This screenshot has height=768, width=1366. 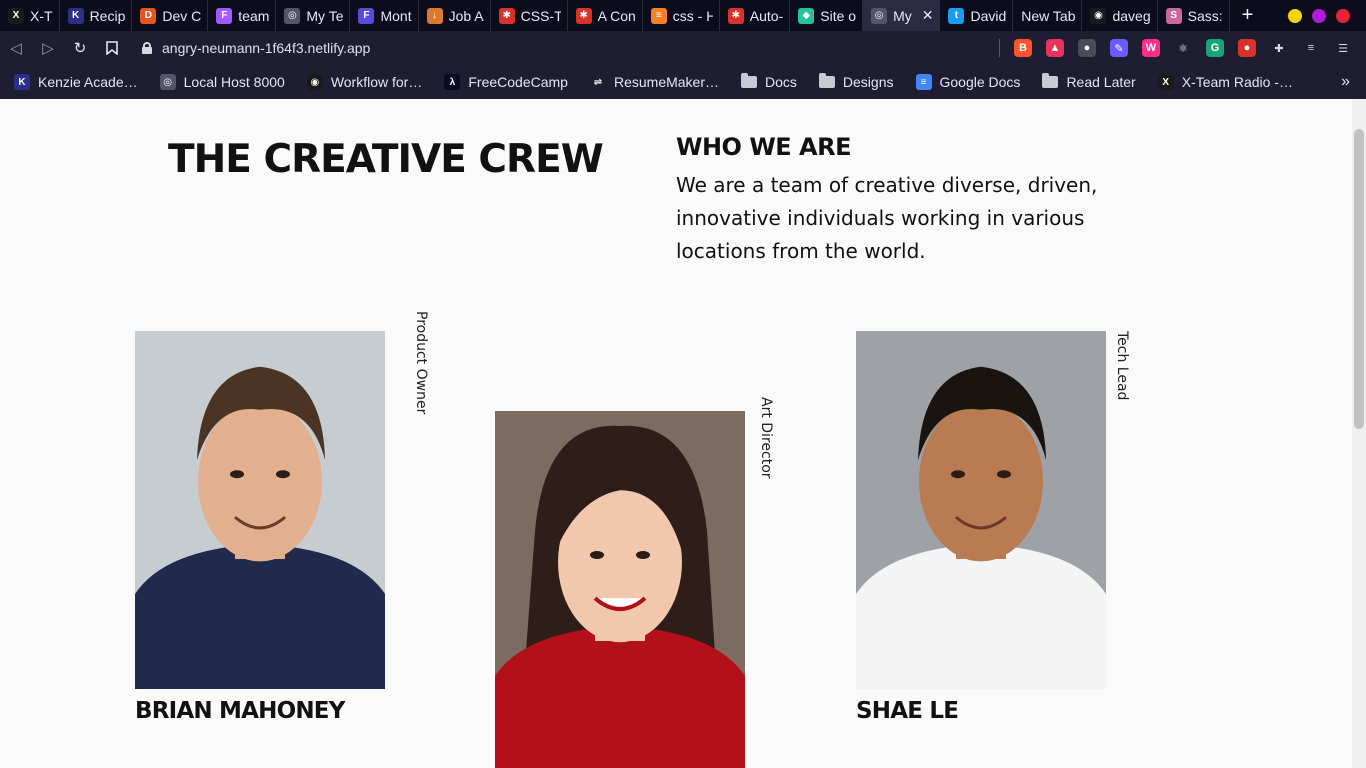 I want to click on bookmark-item: ≡ Google Docs, so click(x=968, y=82).